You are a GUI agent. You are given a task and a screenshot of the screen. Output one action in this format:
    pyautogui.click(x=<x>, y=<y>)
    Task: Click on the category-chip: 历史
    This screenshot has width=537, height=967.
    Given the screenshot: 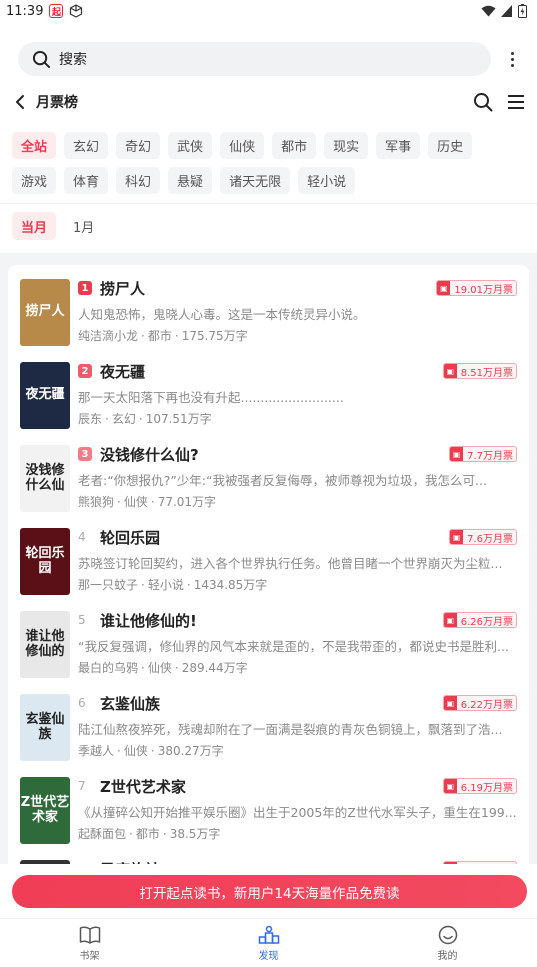 What is the action you would take?
    pyautogui.click(x=450, y=145)
    